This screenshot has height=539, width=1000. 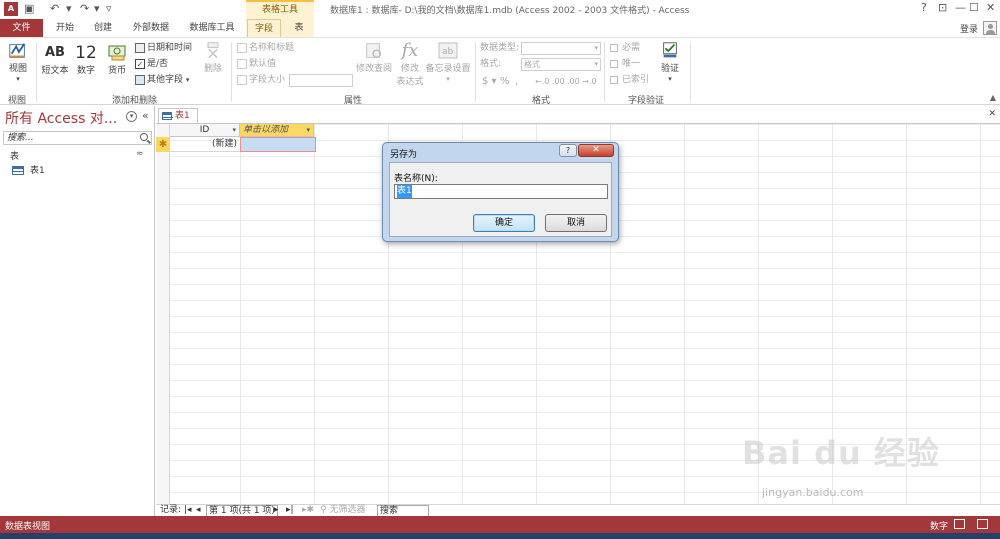 I want to click on design-view-icon, so click(x=982, y=524).